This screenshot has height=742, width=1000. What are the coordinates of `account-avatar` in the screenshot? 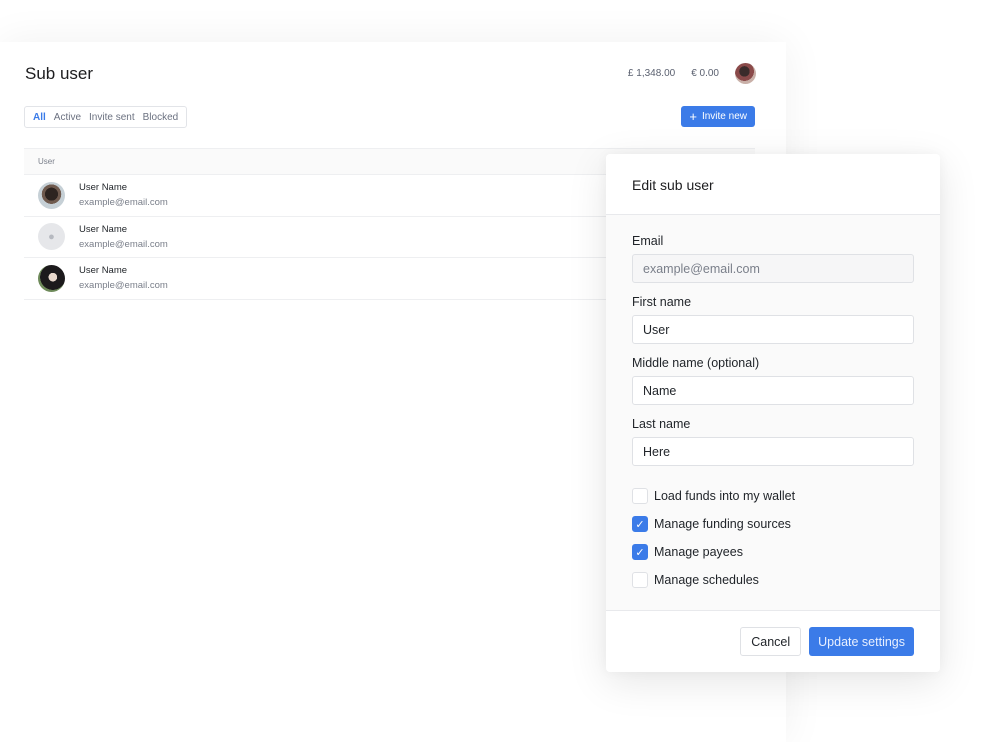 It's located at (745, 73).